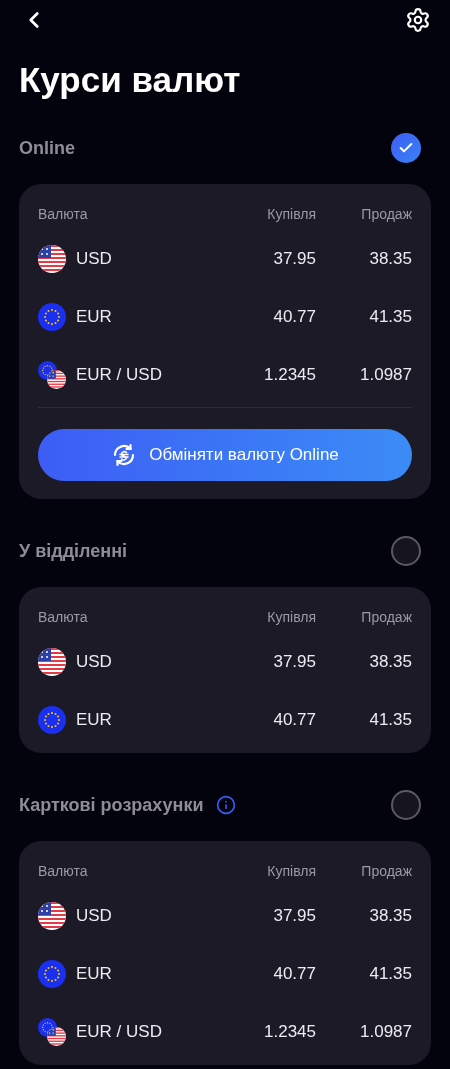 The width and height of the screenshot is (450, 1069). I want to click on page-title: Курси валют, so click(130, 79).